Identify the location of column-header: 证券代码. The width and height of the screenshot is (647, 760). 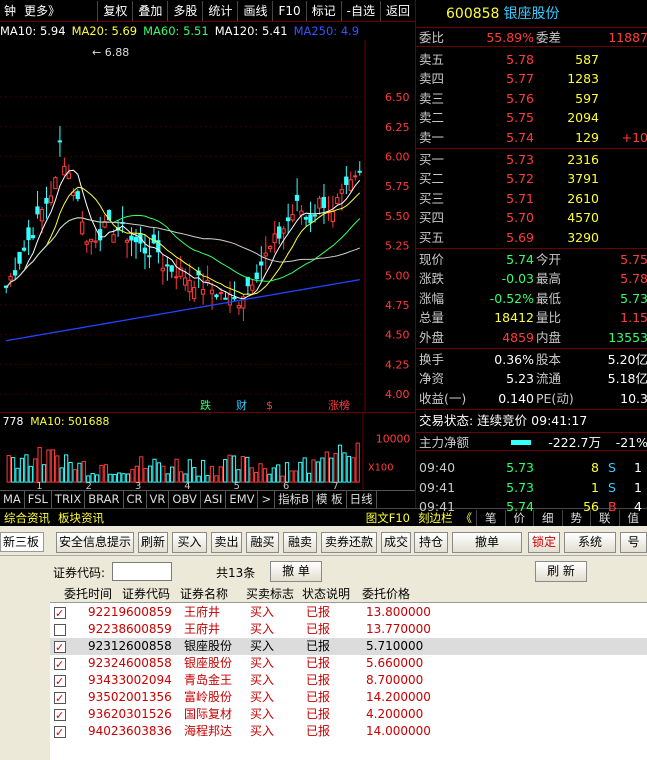
(146, 594).